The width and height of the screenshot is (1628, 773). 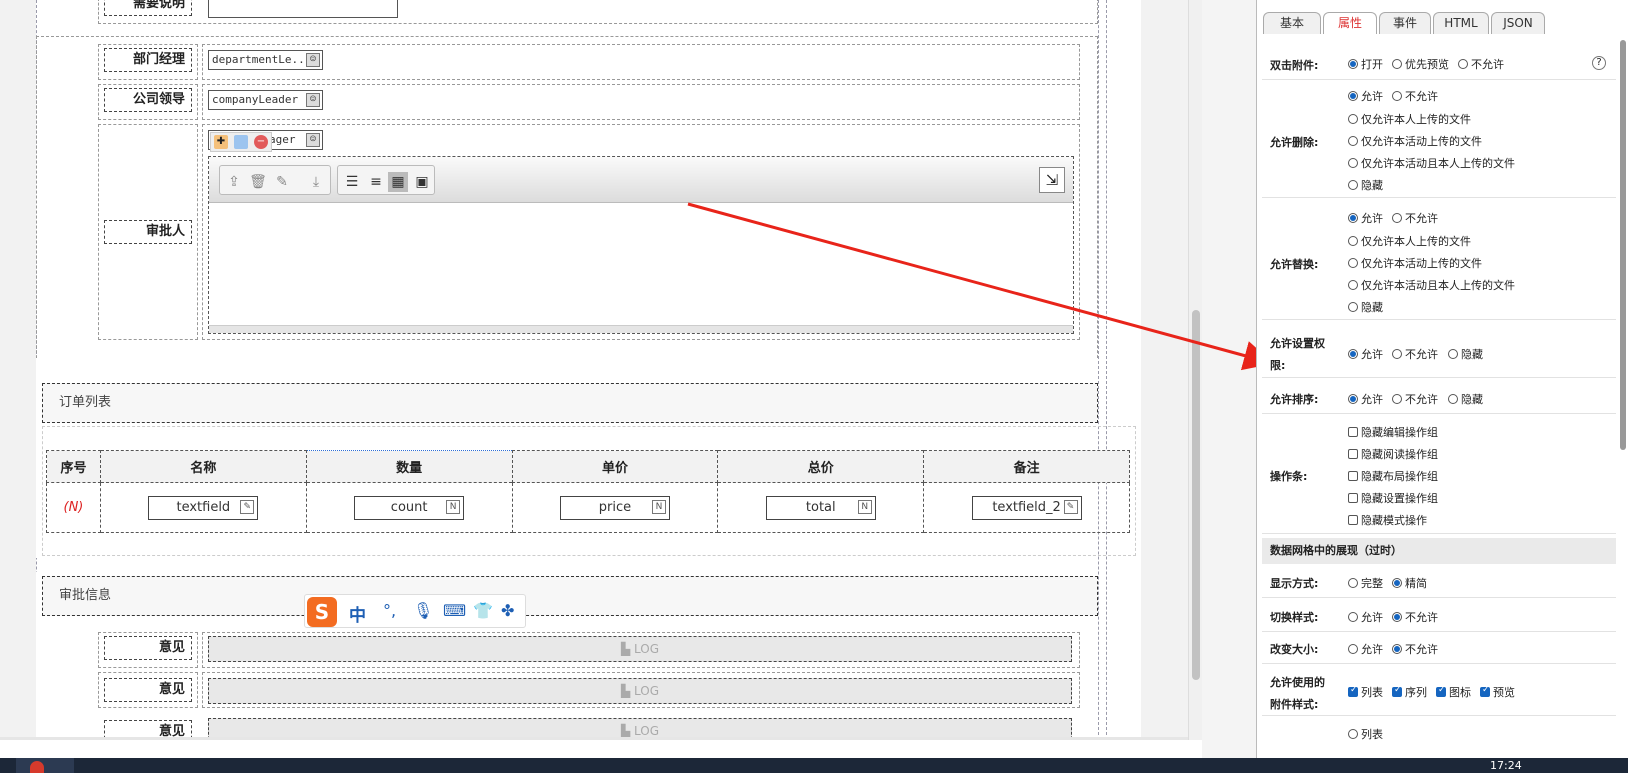 What do you see at coordinates (303, 9) in the screenshot?
I see `textarea-field` at bounding box center [303, 9].